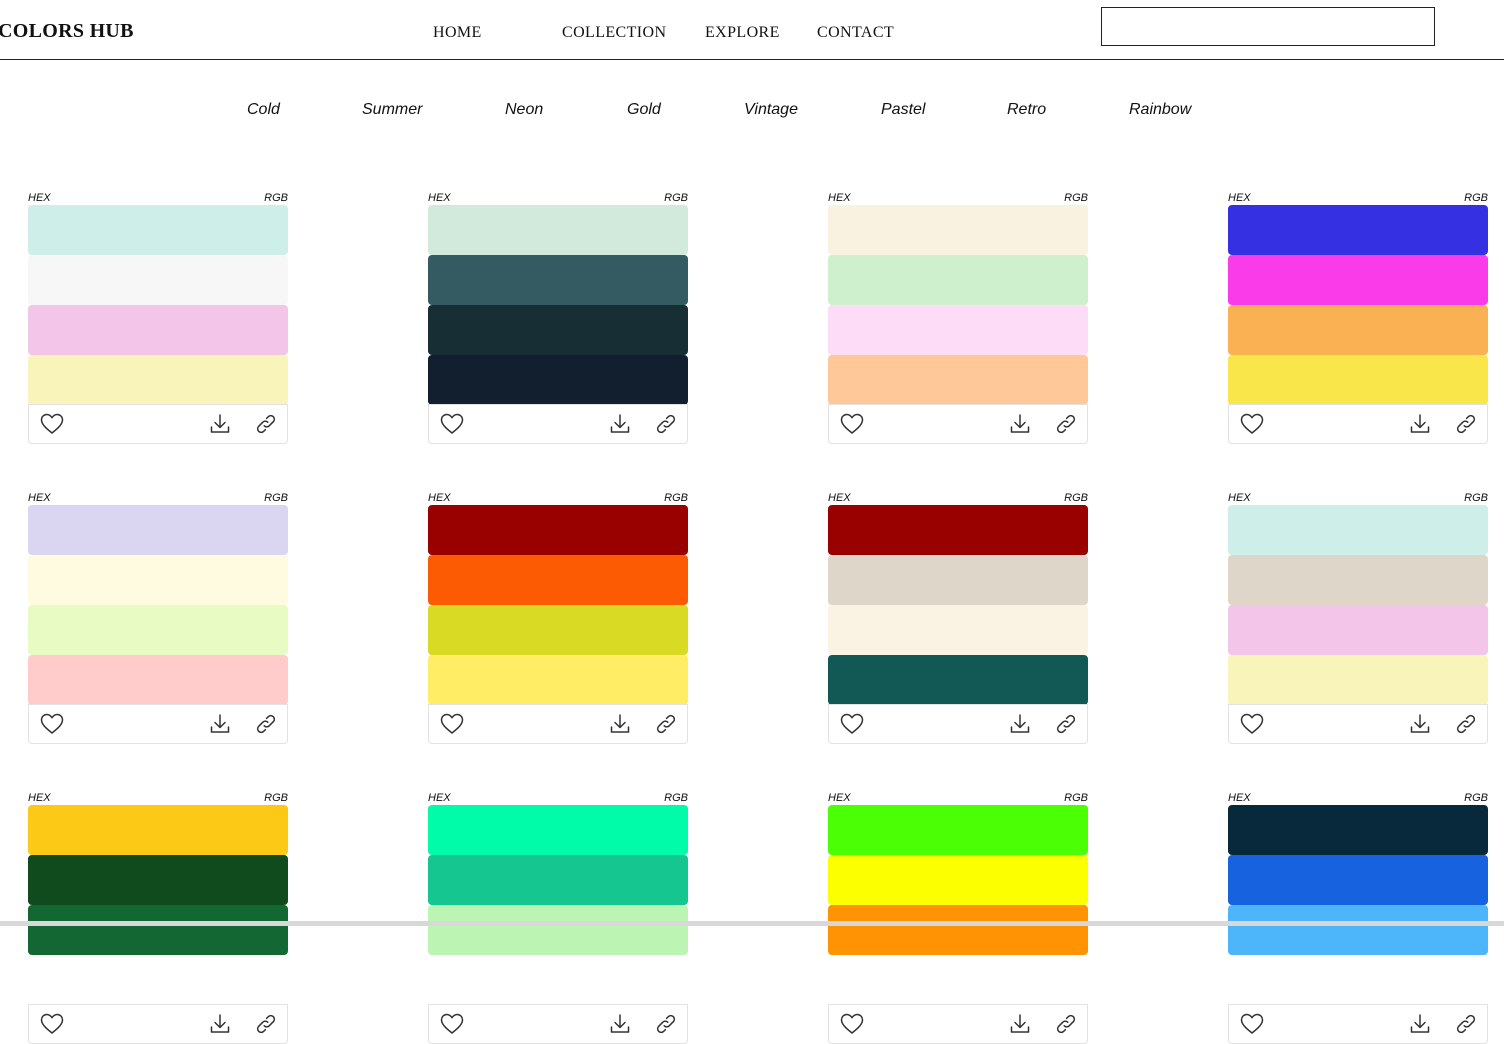 This screenshot has width=1504, height=1044. I want to click on category-vintage: Vintage, so click(771, 110).